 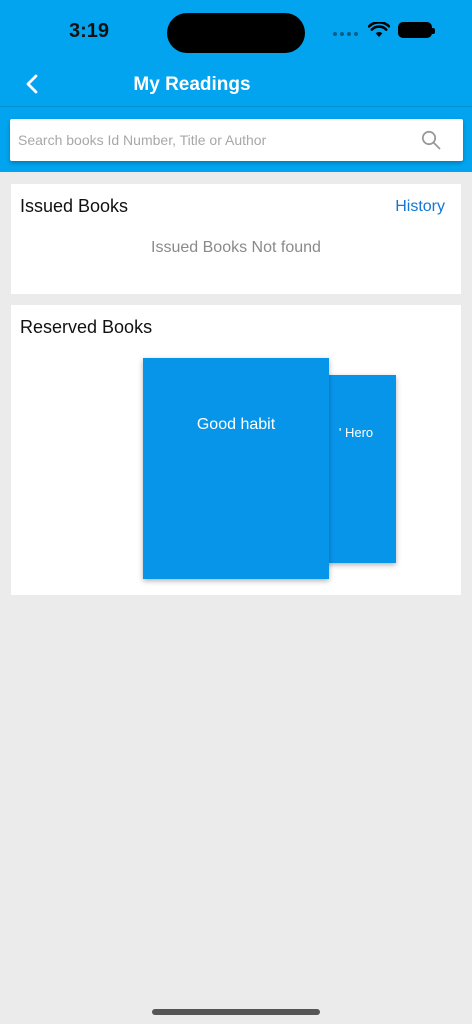 I want to click on search-bar, so click(x=236, y=140).